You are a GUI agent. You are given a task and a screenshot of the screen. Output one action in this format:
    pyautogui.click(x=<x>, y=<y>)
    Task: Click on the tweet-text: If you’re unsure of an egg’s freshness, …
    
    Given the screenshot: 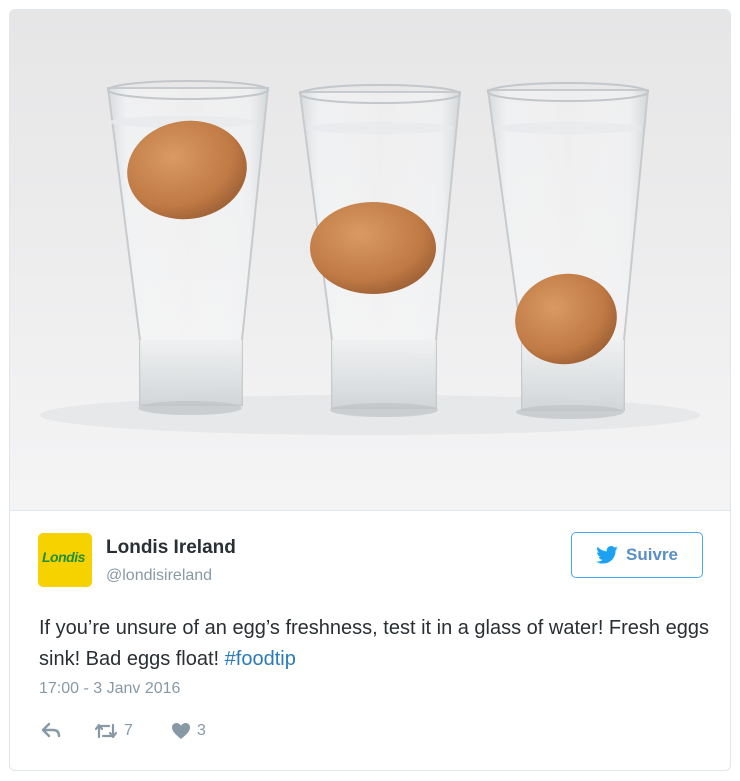 What is the action you would take?
    pyautogui.click(x=374, y=644)
    